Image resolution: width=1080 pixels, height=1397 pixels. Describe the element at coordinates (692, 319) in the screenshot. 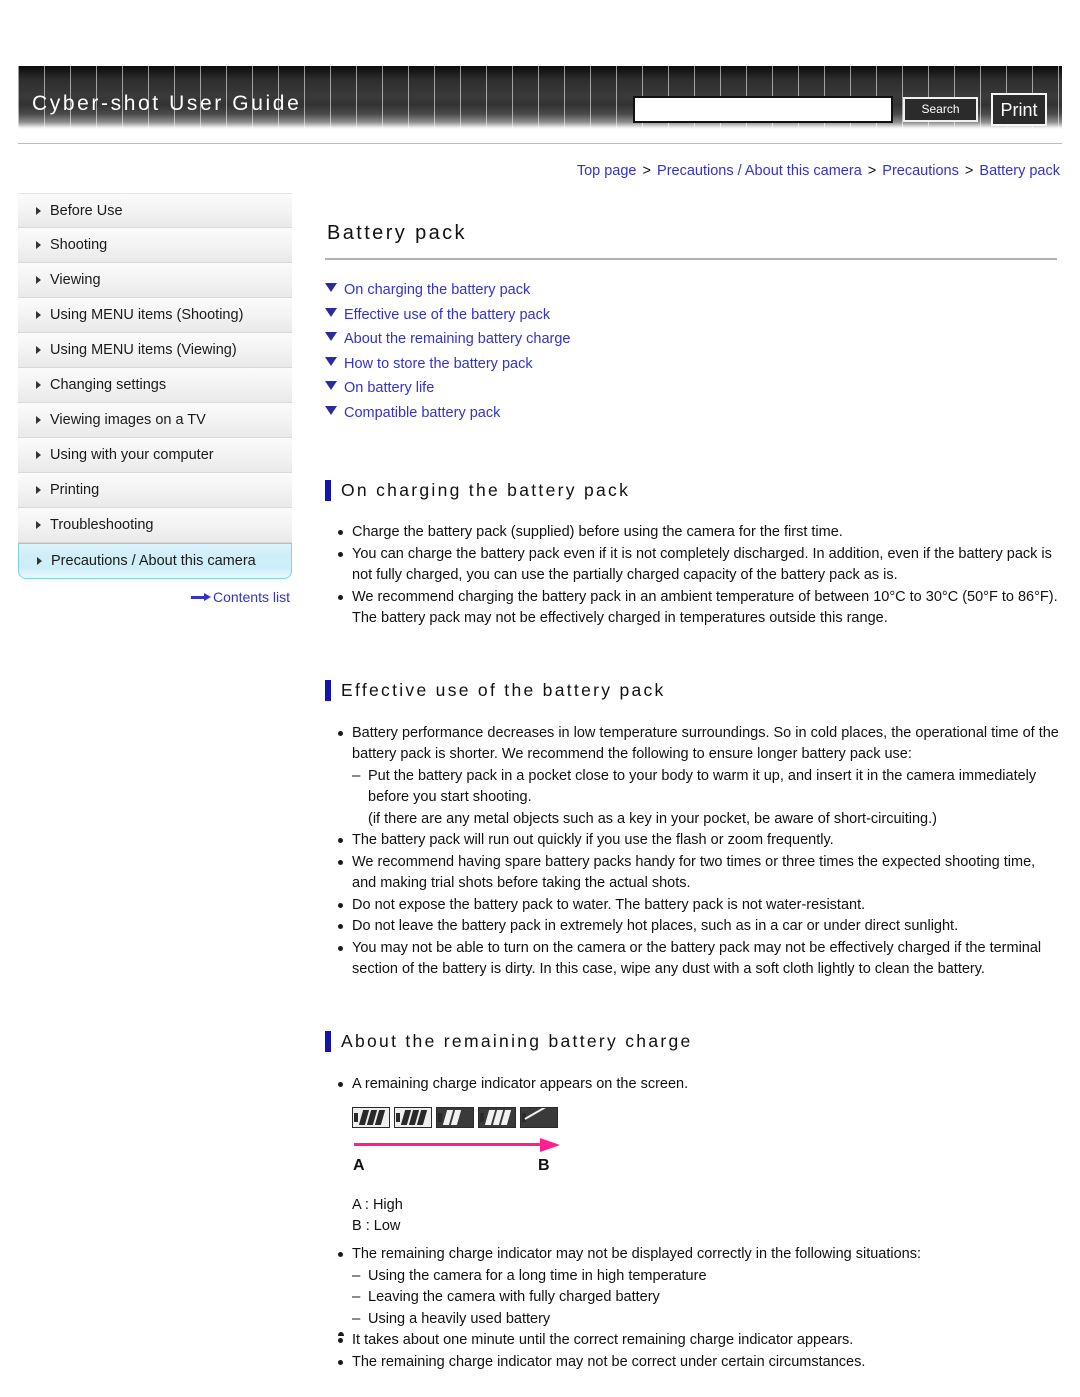

I see `jump-link-row: Effective use of the battery pack` at that location.